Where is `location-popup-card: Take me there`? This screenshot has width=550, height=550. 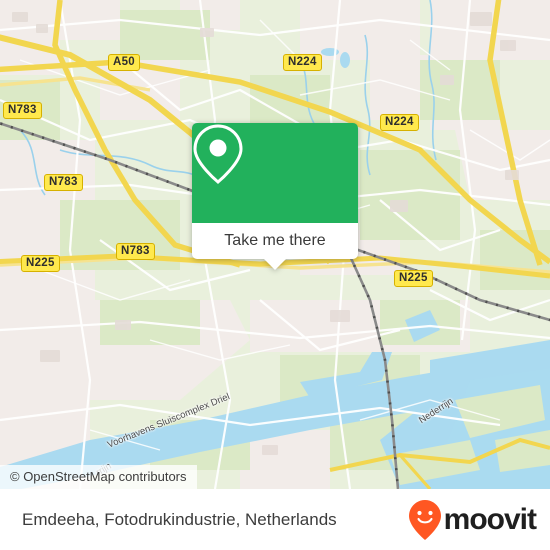
location-popup-card: Take me there is located at coordinates (275, 196).